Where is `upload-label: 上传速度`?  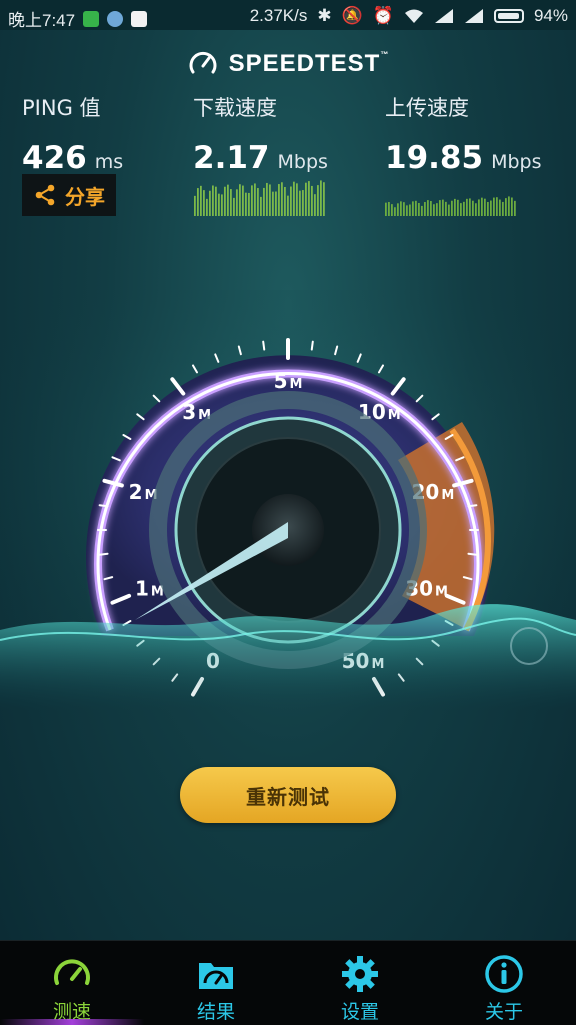
upload-label: 上传速度 is located at coordinates (427, 108).